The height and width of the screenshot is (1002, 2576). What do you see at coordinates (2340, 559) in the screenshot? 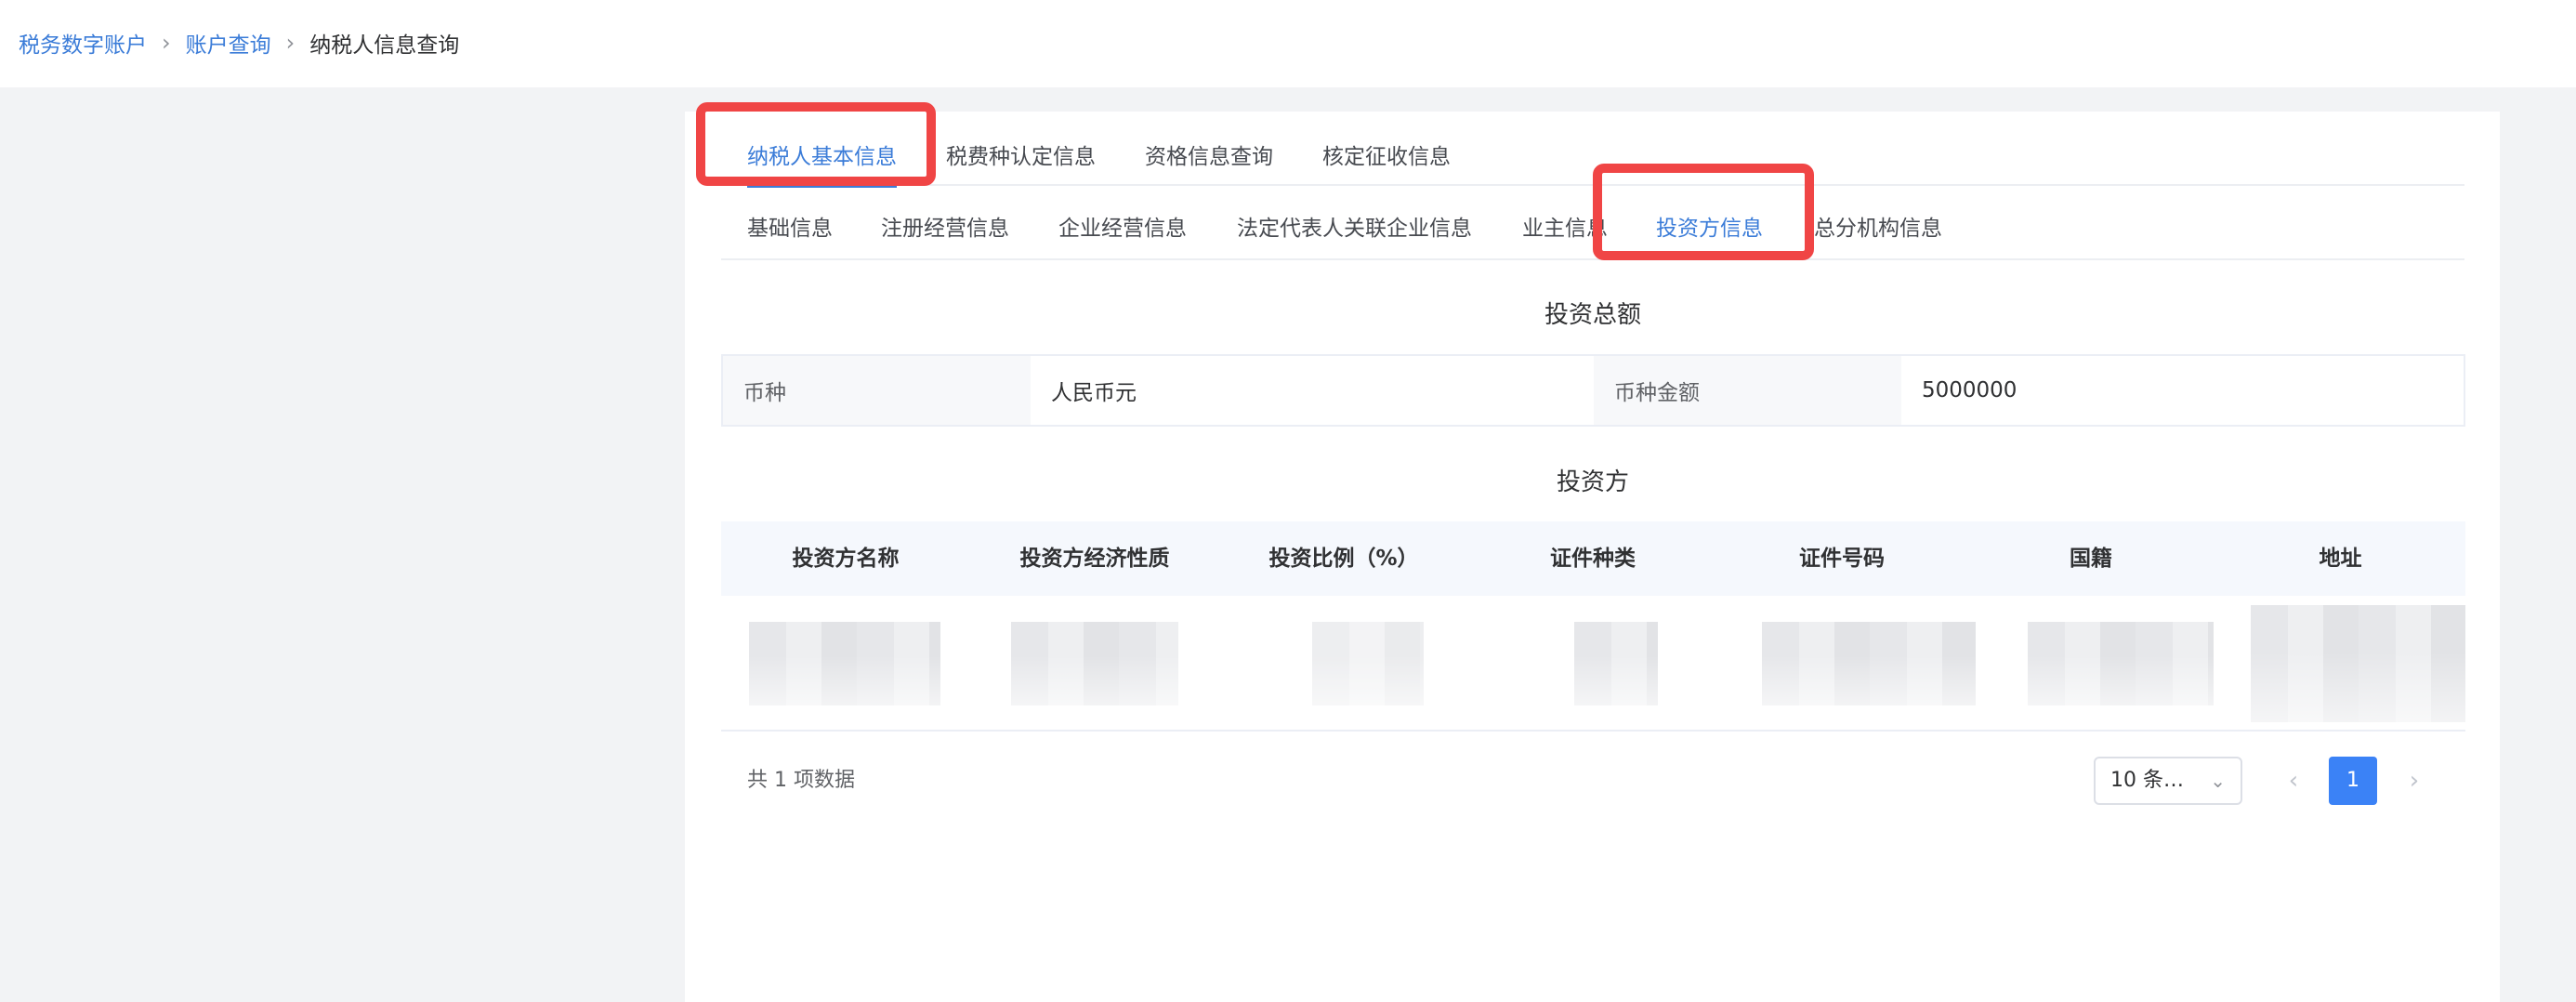
I see `column-header-address: 地址` at bounding box center [2340, 559].